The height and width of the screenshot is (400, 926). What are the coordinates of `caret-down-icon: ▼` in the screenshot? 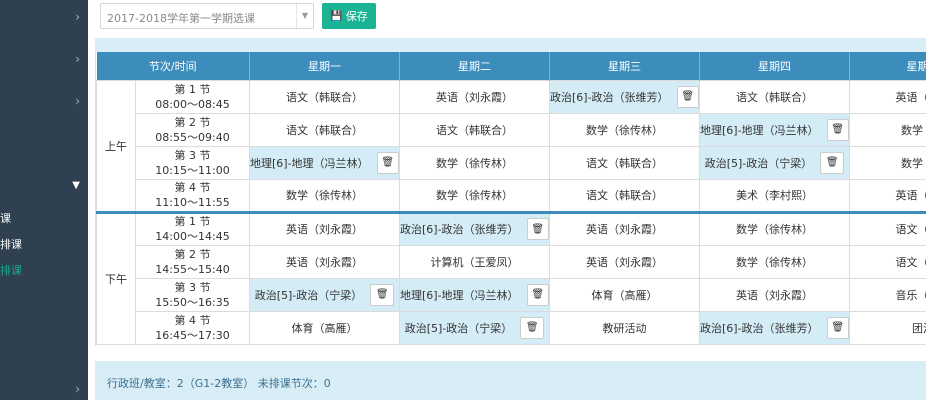 It's located at (76, 185).